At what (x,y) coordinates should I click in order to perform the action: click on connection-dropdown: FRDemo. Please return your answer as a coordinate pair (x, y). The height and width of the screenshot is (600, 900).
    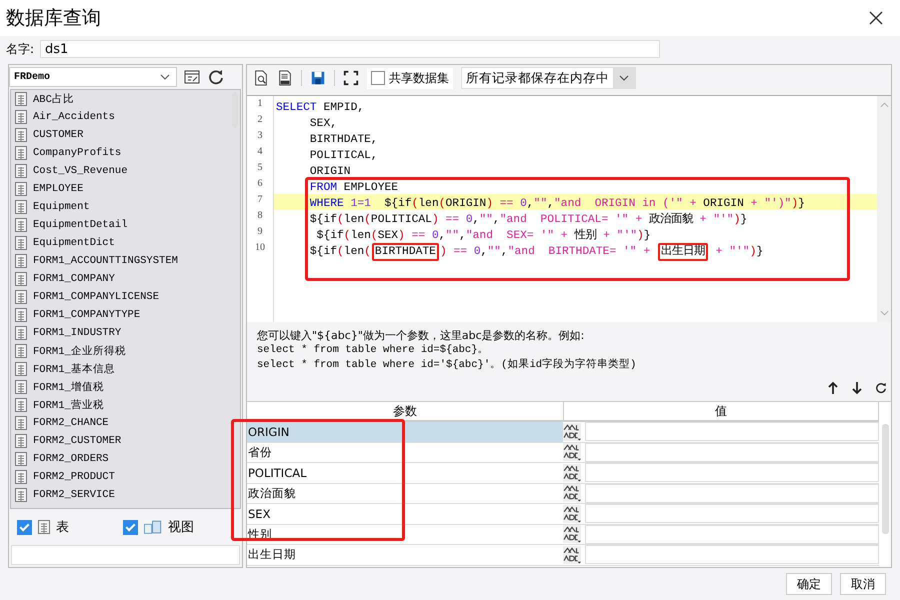
    Looking at the image, I should click on (93, 77).